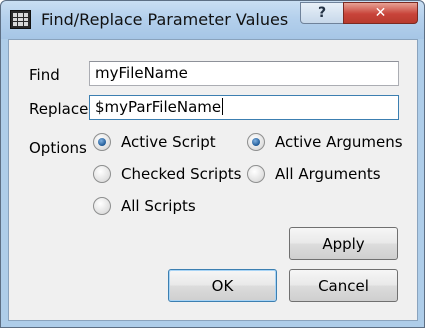  Describe the element at coordinates (44, 75) in the screenshot. I see `find-label: Find` at that location.